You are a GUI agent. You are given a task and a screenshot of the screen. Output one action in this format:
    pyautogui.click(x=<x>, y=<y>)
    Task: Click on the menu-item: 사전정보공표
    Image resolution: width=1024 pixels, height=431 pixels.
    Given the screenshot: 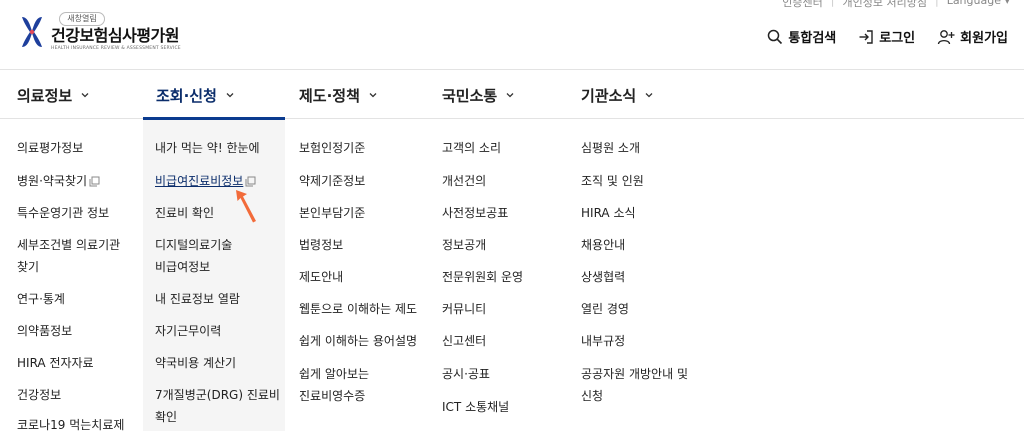 What is the action you would take?
    pyautogui.click(x=475, y=213)
    